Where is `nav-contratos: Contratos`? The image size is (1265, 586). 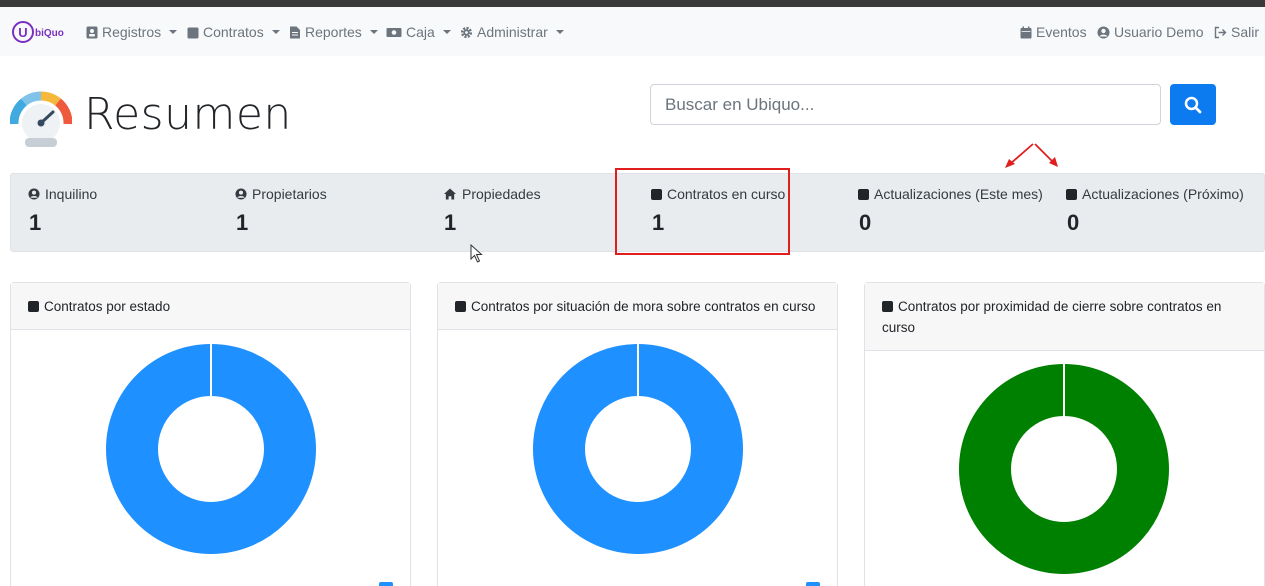 nav-contratos: Contratos is located at coordinates (233, 32).